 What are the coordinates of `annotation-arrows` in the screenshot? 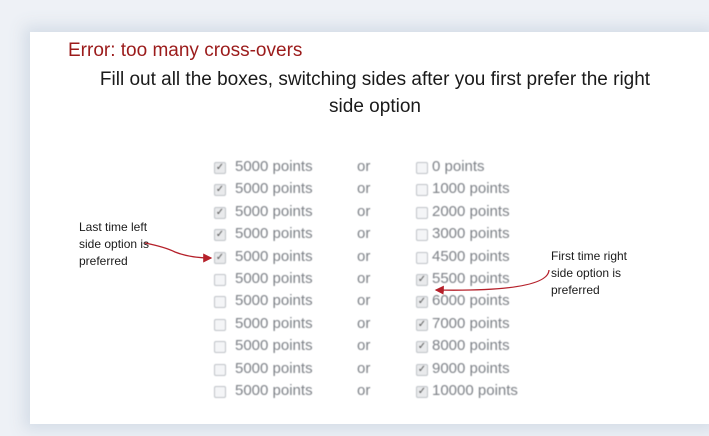 It's located at (347, 268).